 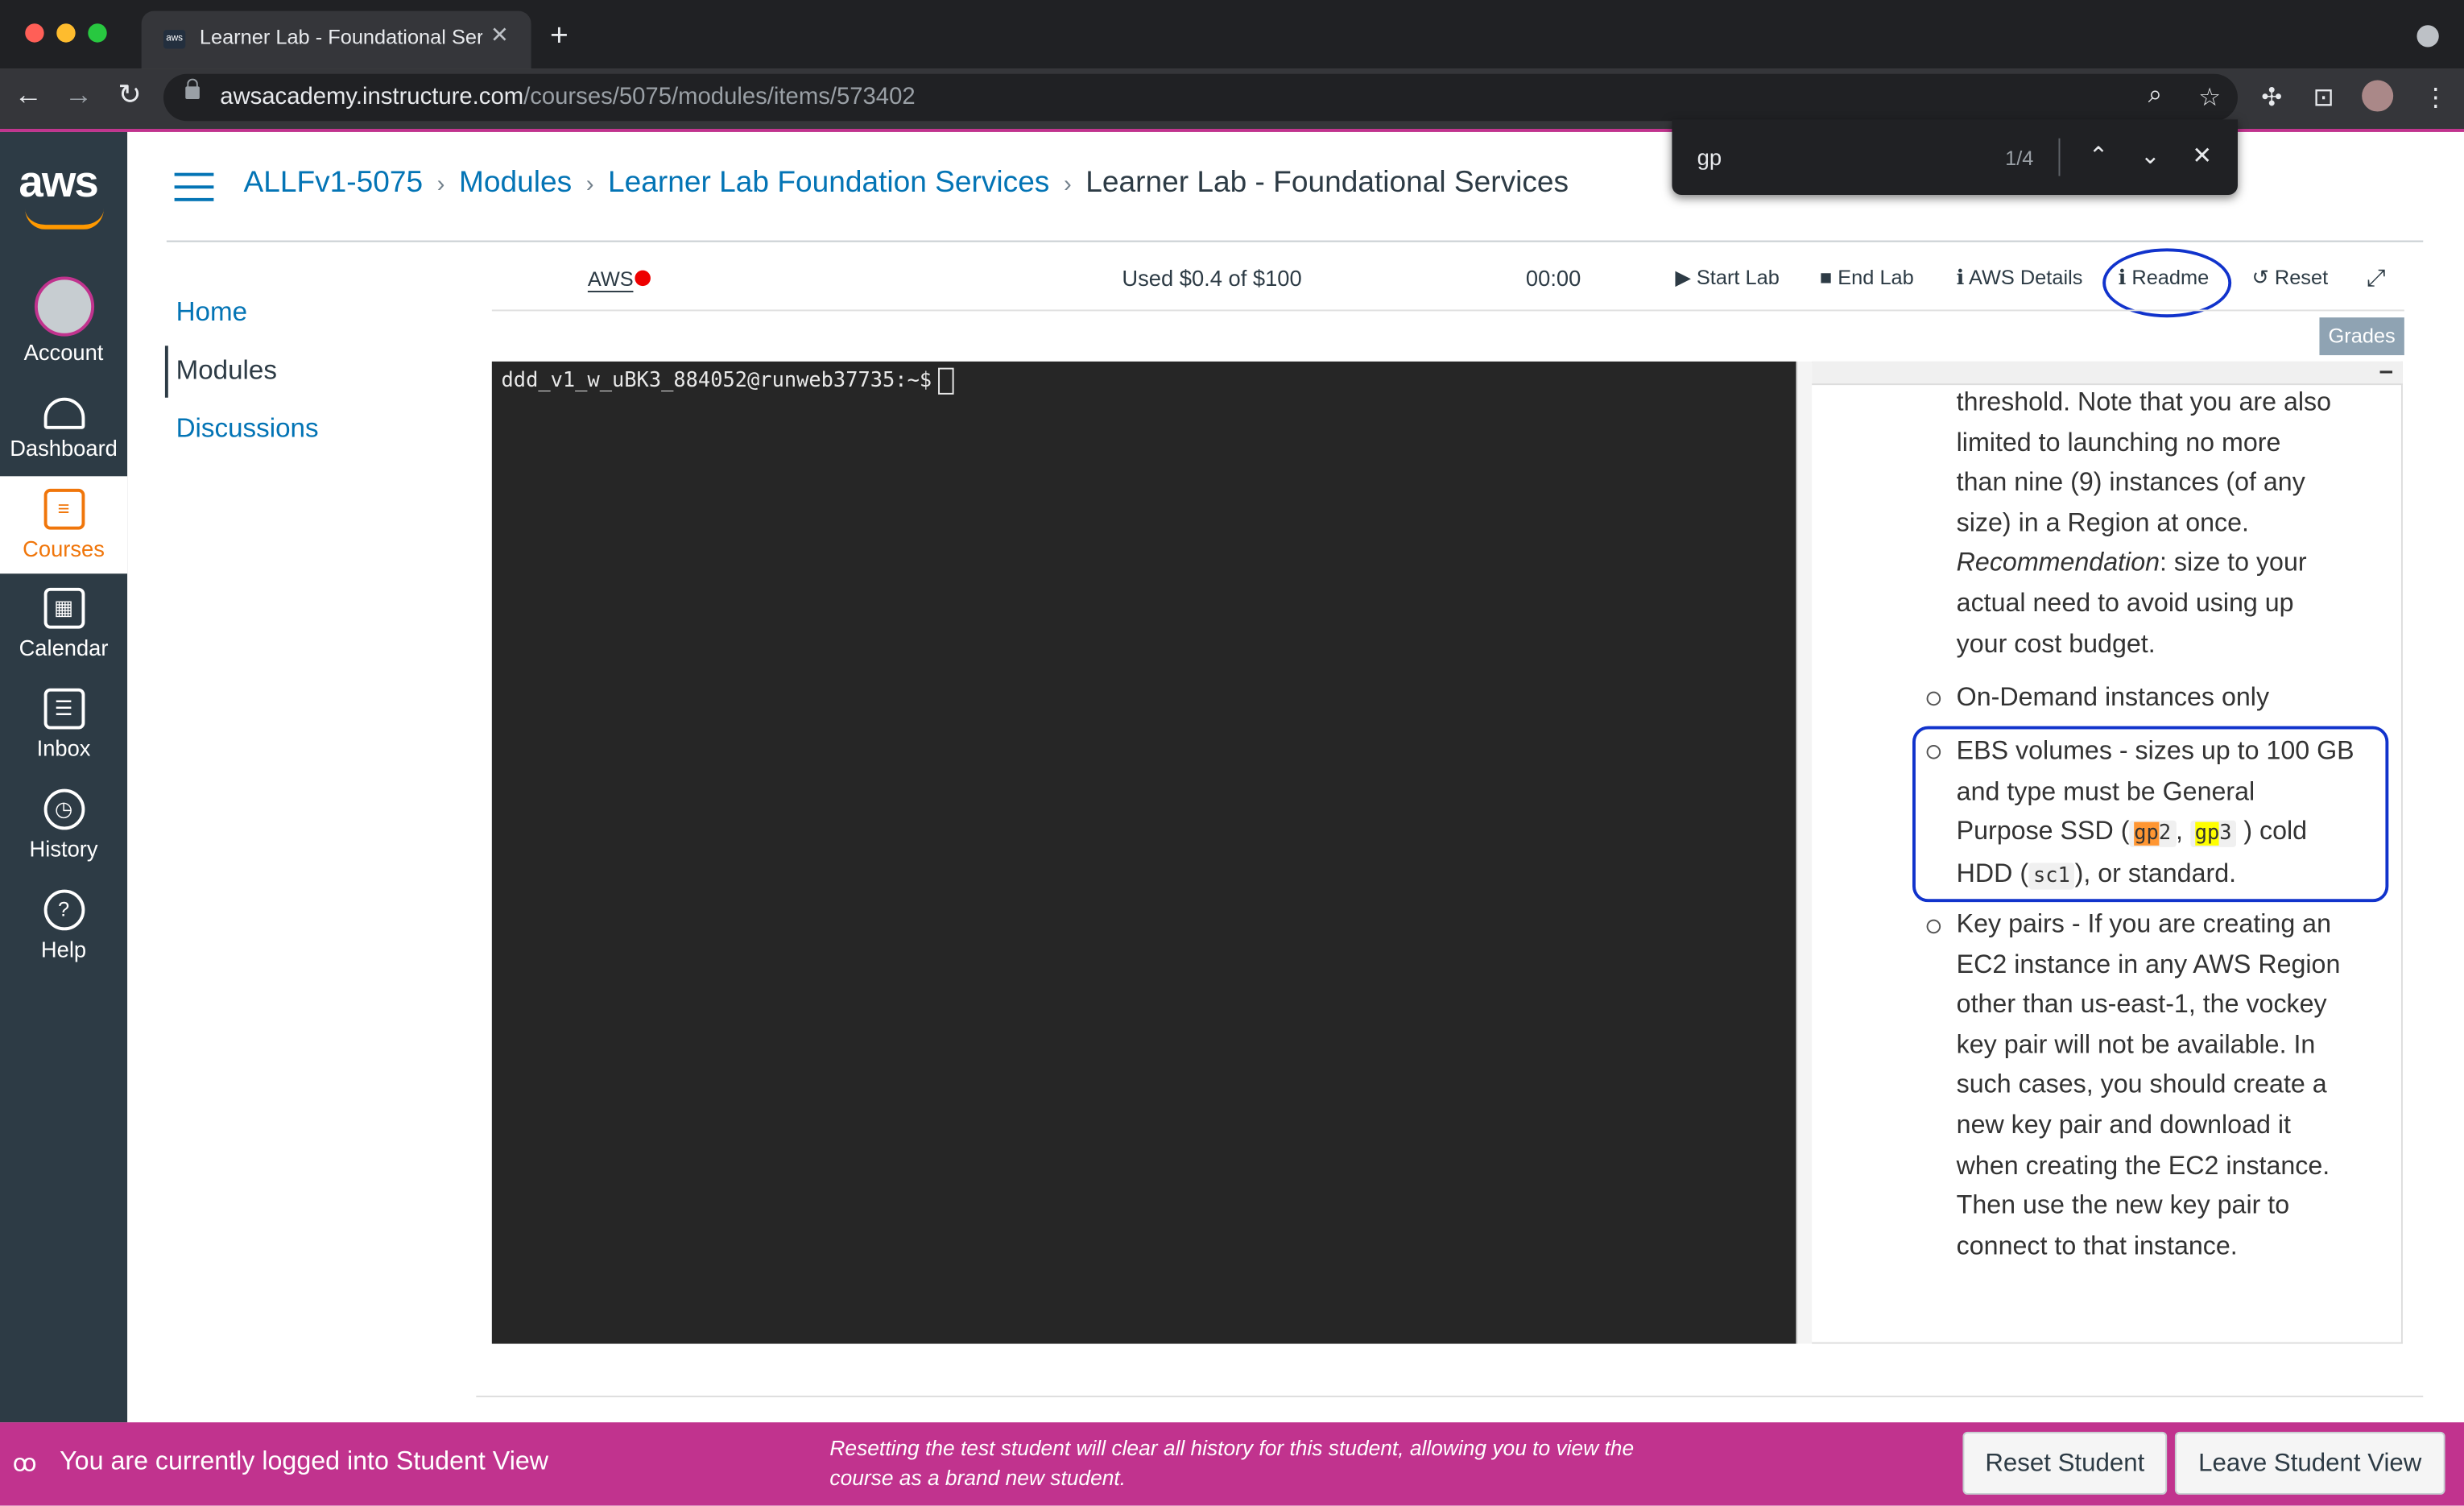 I want to click on ebs-text: ) cold, so click(x=2272, y=831).